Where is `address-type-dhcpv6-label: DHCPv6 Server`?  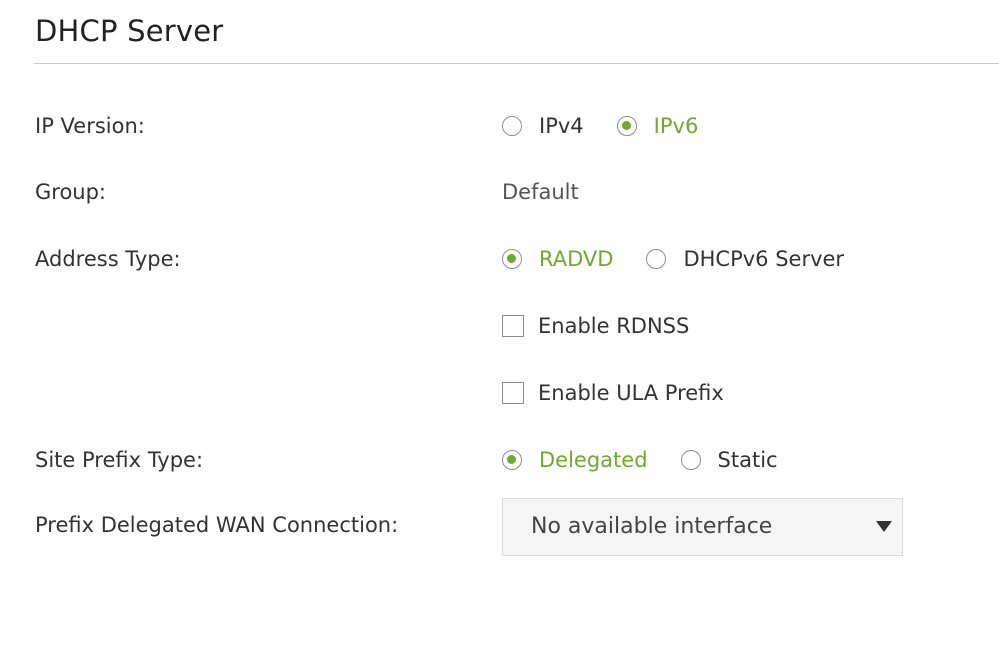
address-type-dhcpv6-label: DHCPv6 Server is located at coordinates (763, 259).